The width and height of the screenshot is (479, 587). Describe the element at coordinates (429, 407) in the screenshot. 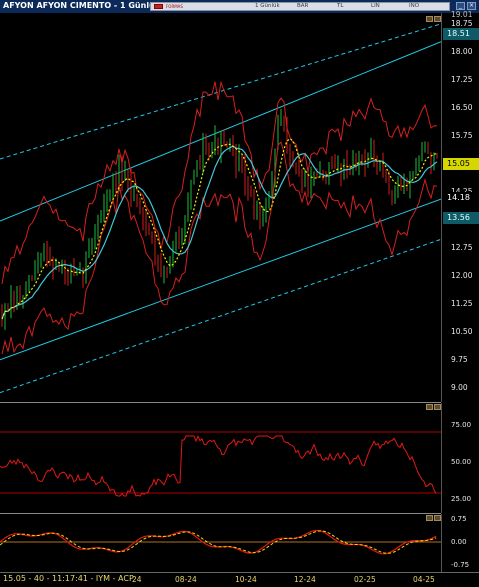

I see `rsi-pane-collapse-icon` at that location.